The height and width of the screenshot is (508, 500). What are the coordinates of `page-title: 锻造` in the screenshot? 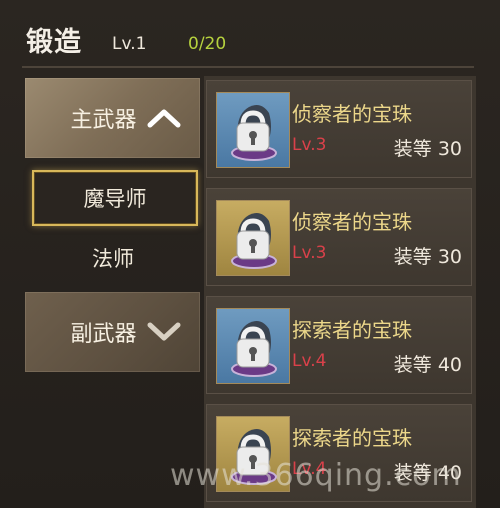 It's located at (54, 42).